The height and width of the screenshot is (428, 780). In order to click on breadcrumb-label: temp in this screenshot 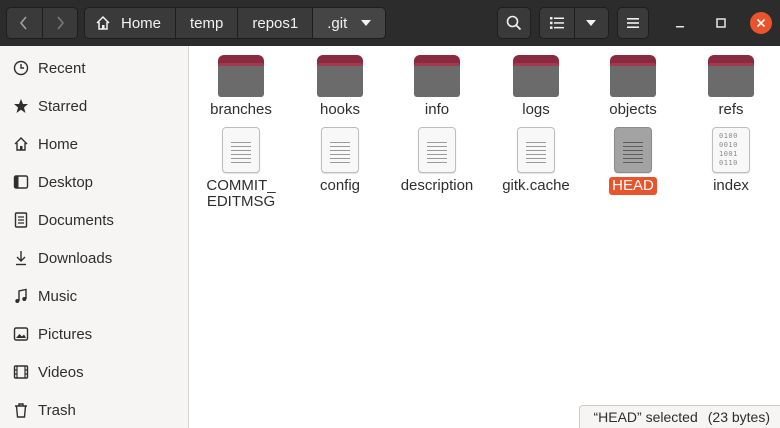, I will do `click(207, 23)`.